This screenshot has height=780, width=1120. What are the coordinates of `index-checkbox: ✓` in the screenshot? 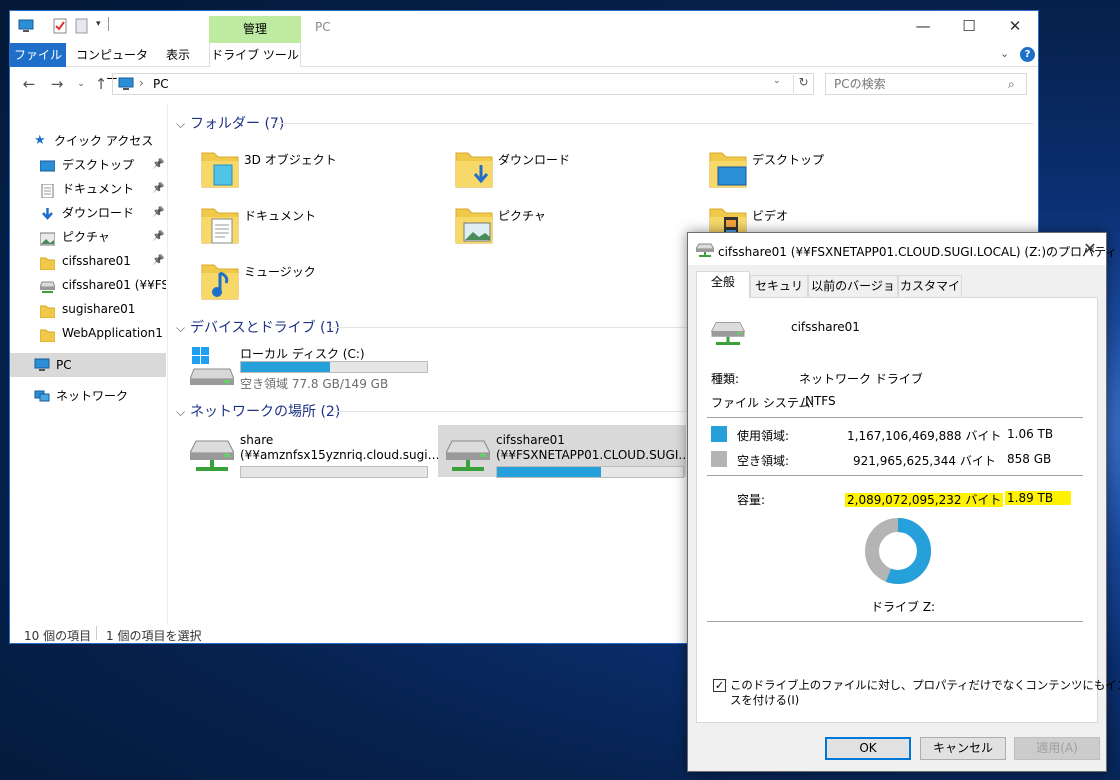 It's located at (719, 685).